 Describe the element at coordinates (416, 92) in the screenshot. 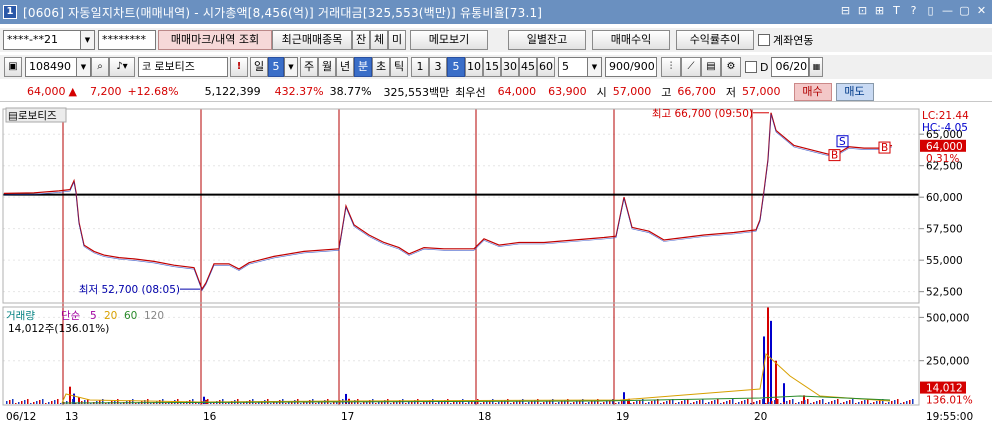

I see `trade-amount: 325,553백만` at that location.